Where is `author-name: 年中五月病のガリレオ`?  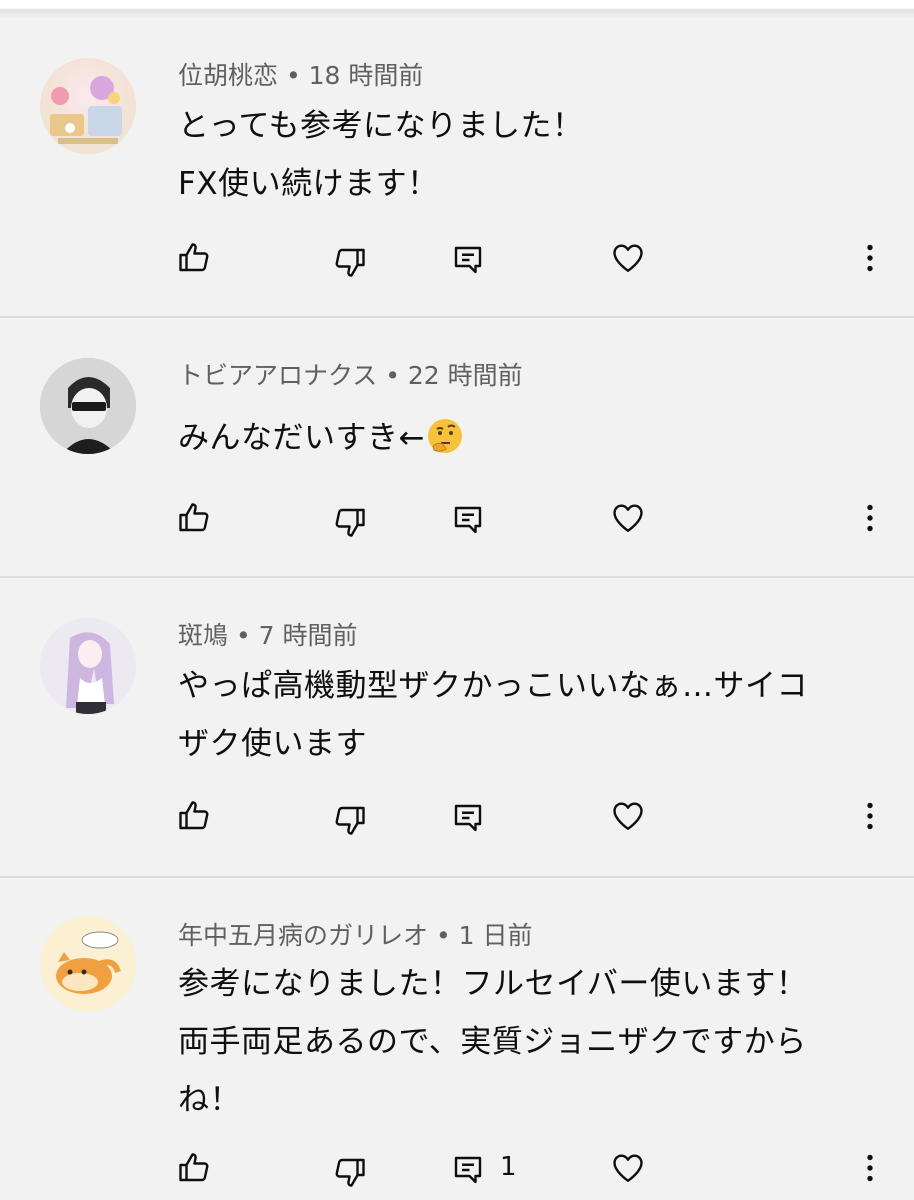 author-name: 年中五月病のガリレオ is located at coordinates (303, 935).